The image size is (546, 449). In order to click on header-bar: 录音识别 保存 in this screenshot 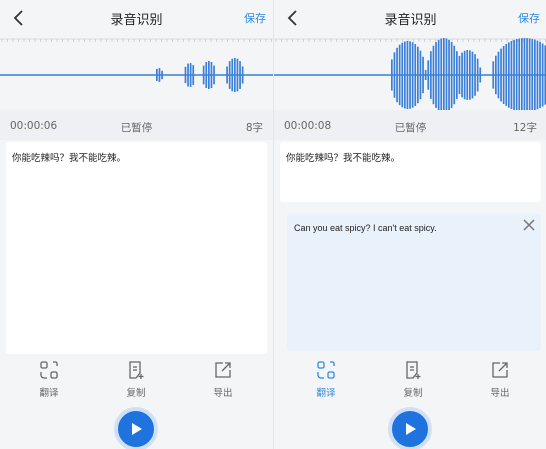, I will do `click(410, 18)`.